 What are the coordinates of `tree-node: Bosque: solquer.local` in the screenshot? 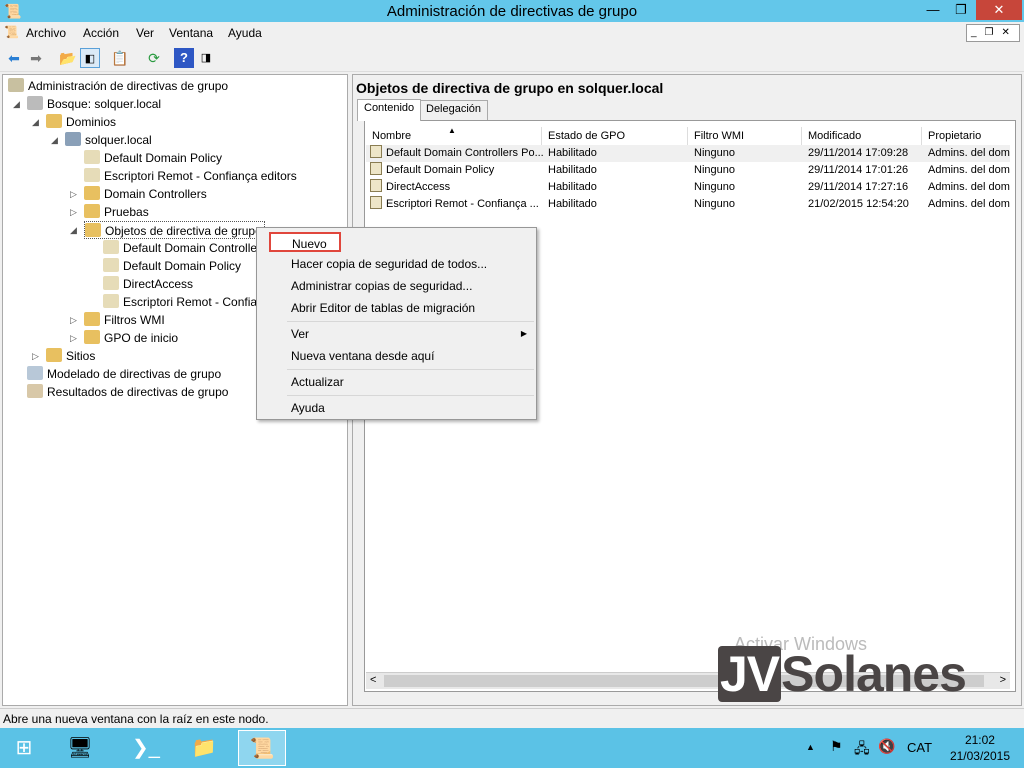 It's located at (94, 104).